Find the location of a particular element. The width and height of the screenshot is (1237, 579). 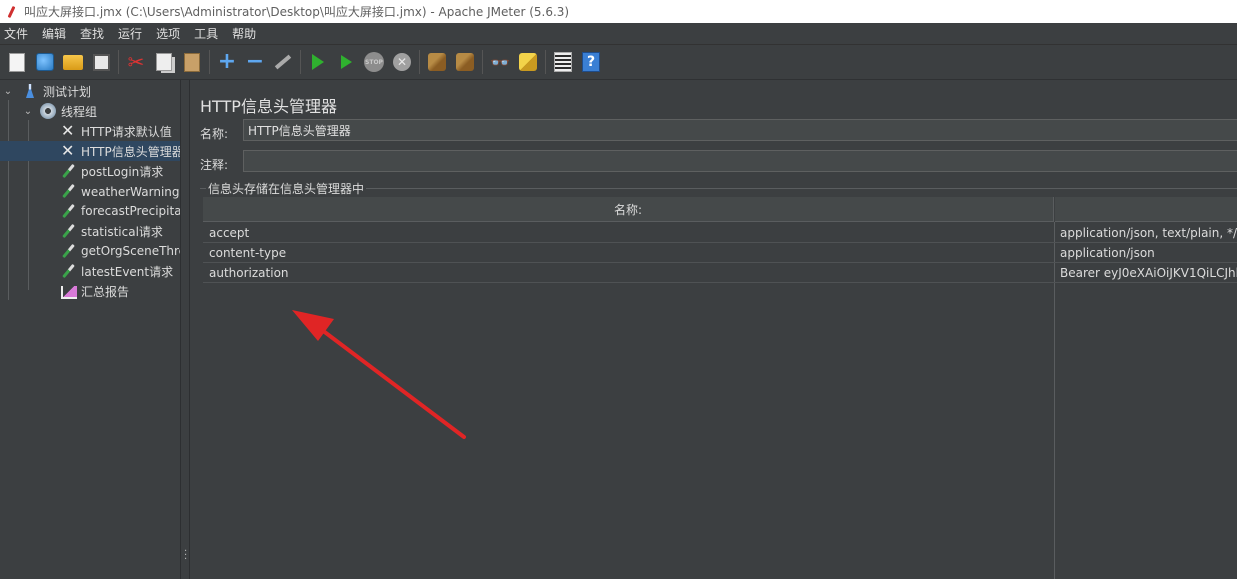

tree-node-get-org-scene-three: getOrgSceneThree is located at coordinates (90, 251).